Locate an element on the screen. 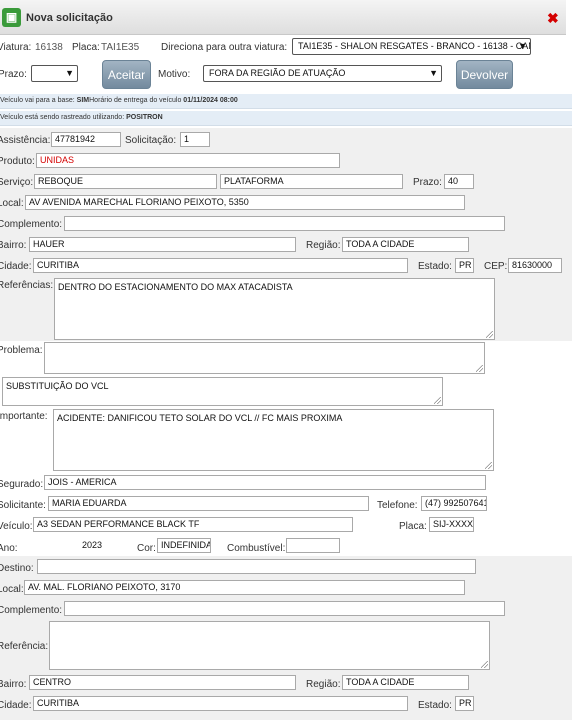  destino-complemento-input is located at coordinates (284, 608).